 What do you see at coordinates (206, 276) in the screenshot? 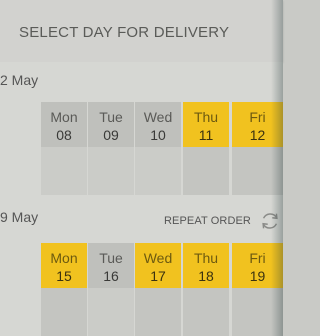
I see `day-date: 18` at bounding box center [206, 276].